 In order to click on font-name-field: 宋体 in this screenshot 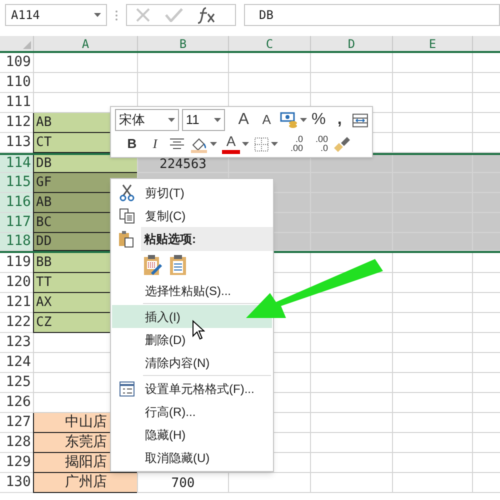, I will do `click(147, 120)`.